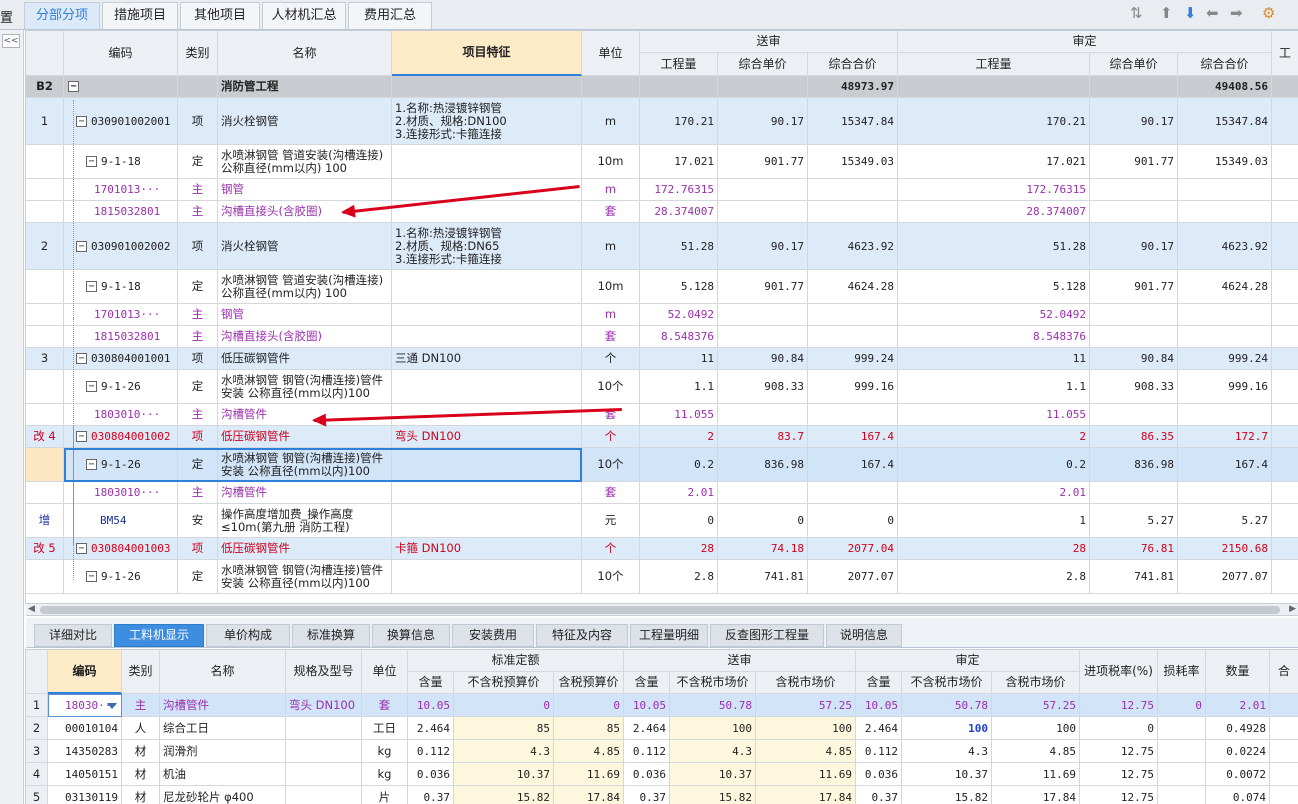 The image size is (1298, 804). What do you see at coordinates (198, 53) in the screenshot?
I see `header-type: 类别` at bounding box center [198, 53].